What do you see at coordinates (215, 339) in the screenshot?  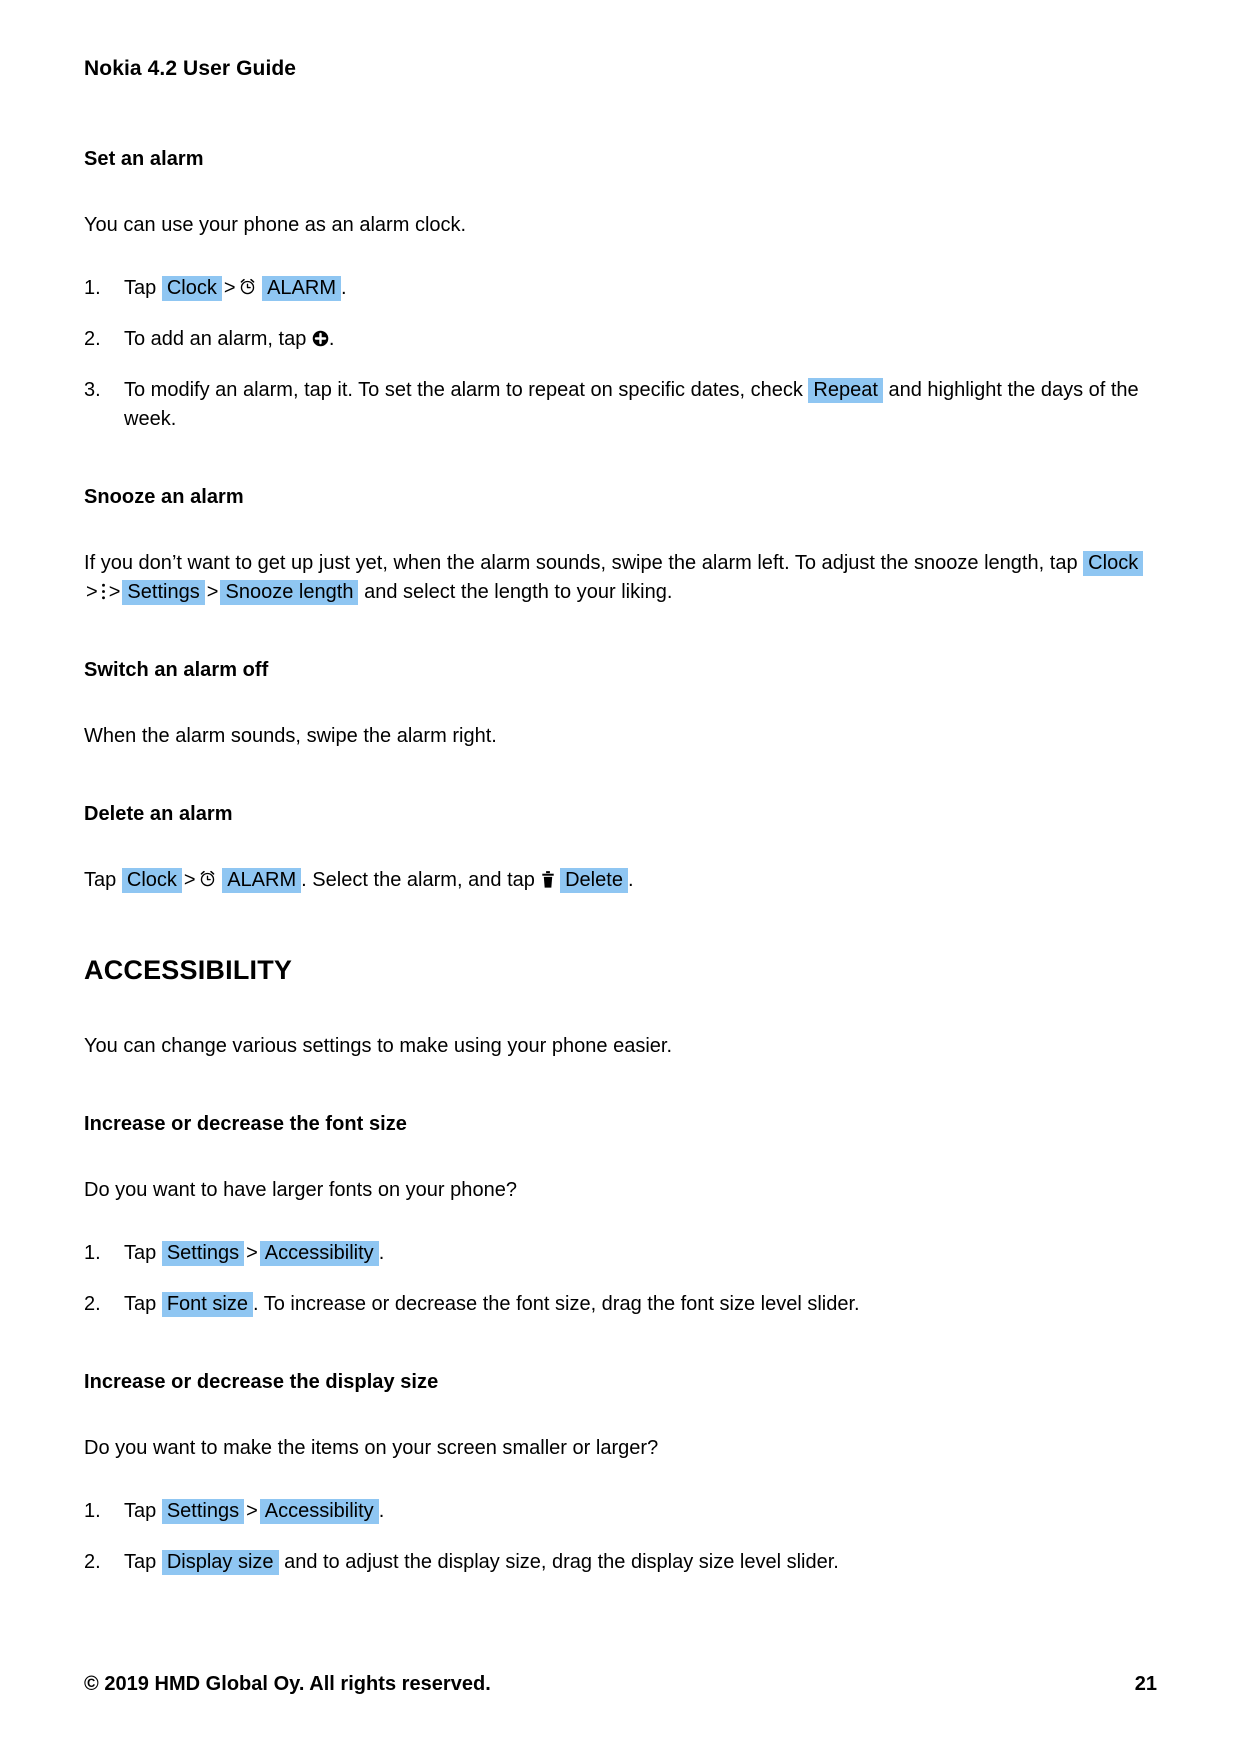 I see `step-text-pre: To add an alarm, tap` at bounding box center [215, 339].